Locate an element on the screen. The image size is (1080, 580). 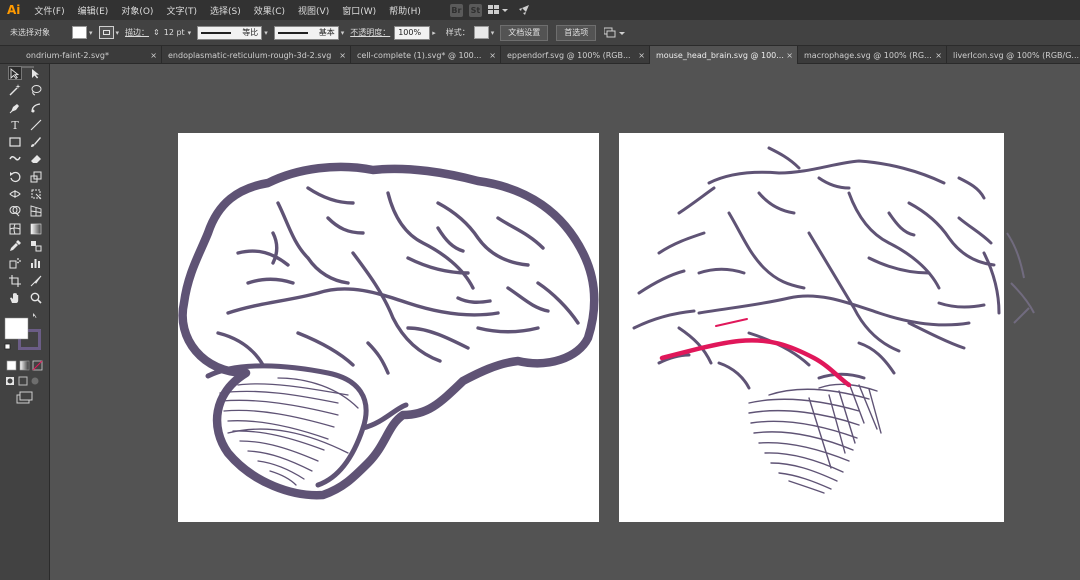
fill-stroke-widget is located at coordinates (25, 333).